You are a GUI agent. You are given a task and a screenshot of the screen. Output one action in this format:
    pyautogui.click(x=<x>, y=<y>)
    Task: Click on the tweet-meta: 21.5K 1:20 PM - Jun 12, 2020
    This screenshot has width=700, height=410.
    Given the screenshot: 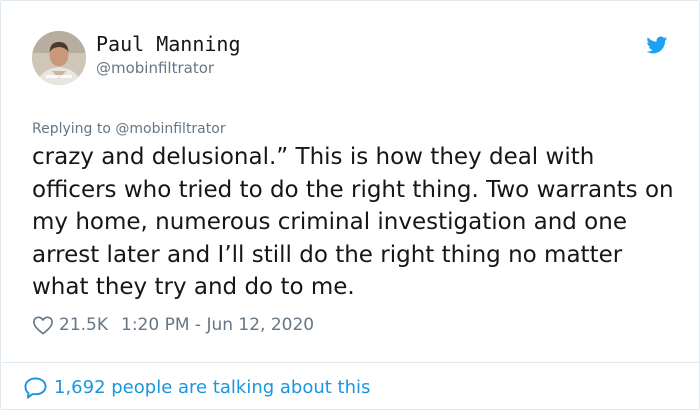 What is the action you would take?
    pyautogui.click(x=173, y=325)
    